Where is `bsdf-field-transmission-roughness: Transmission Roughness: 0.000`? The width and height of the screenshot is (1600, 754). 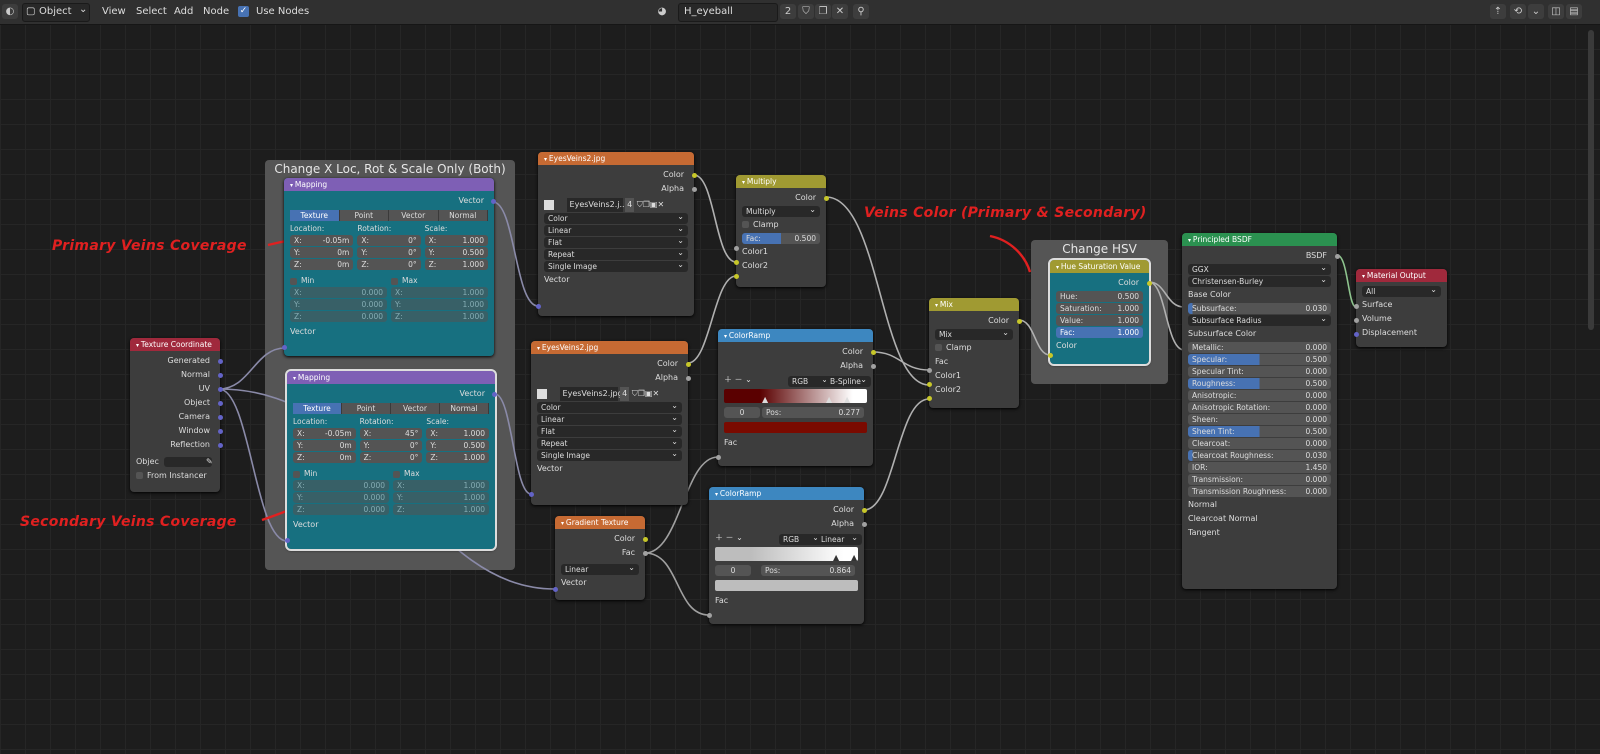 bsdf-field-transmission-roughness: Transmission Roughness: 0.000 is located at coordinates (1259, 491).